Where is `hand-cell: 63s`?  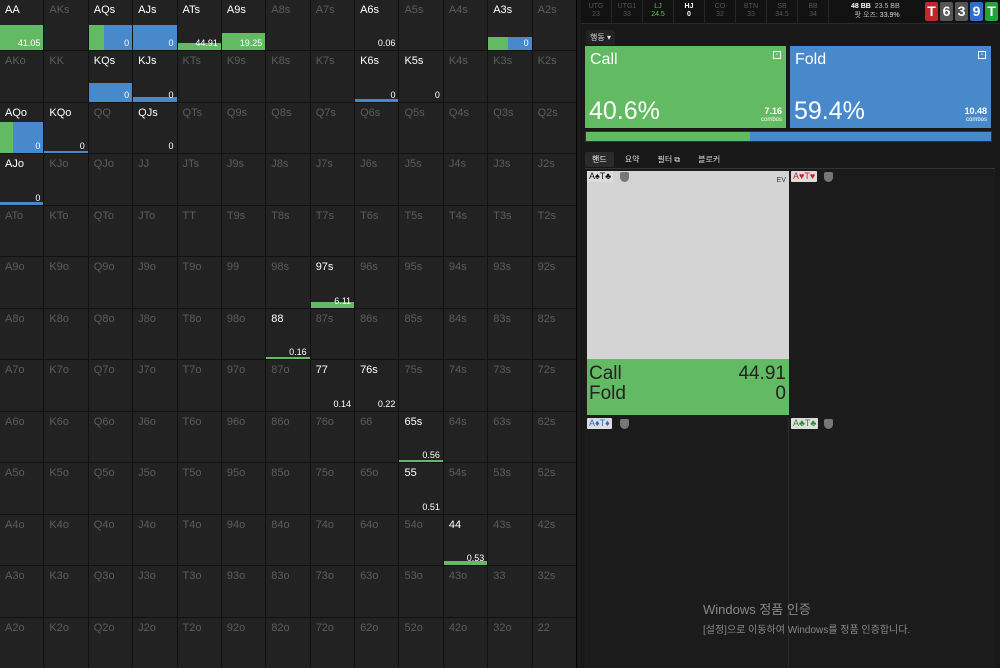 hand-cell: 63s is located at coordinates (510, 437).